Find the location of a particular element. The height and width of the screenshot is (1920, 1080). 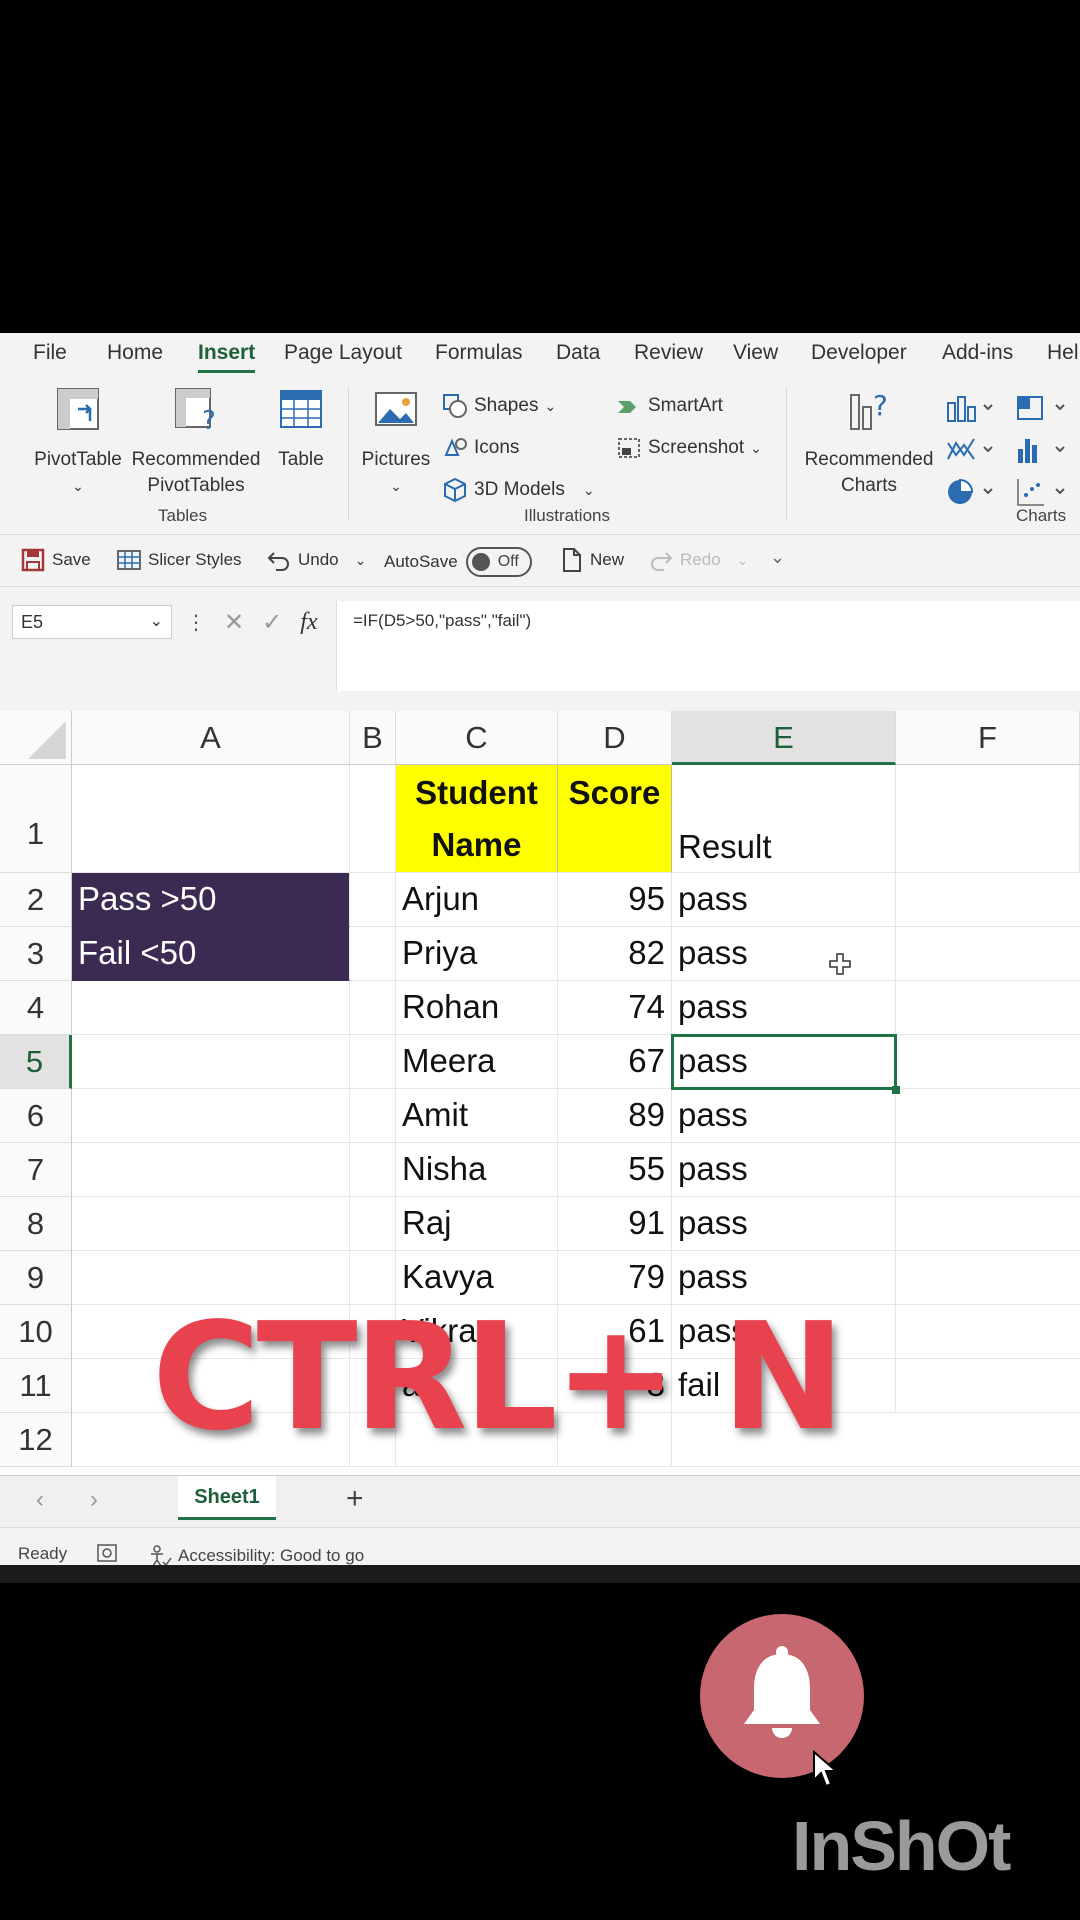

cell-e8: pass is located at coordinates (784, 1224).